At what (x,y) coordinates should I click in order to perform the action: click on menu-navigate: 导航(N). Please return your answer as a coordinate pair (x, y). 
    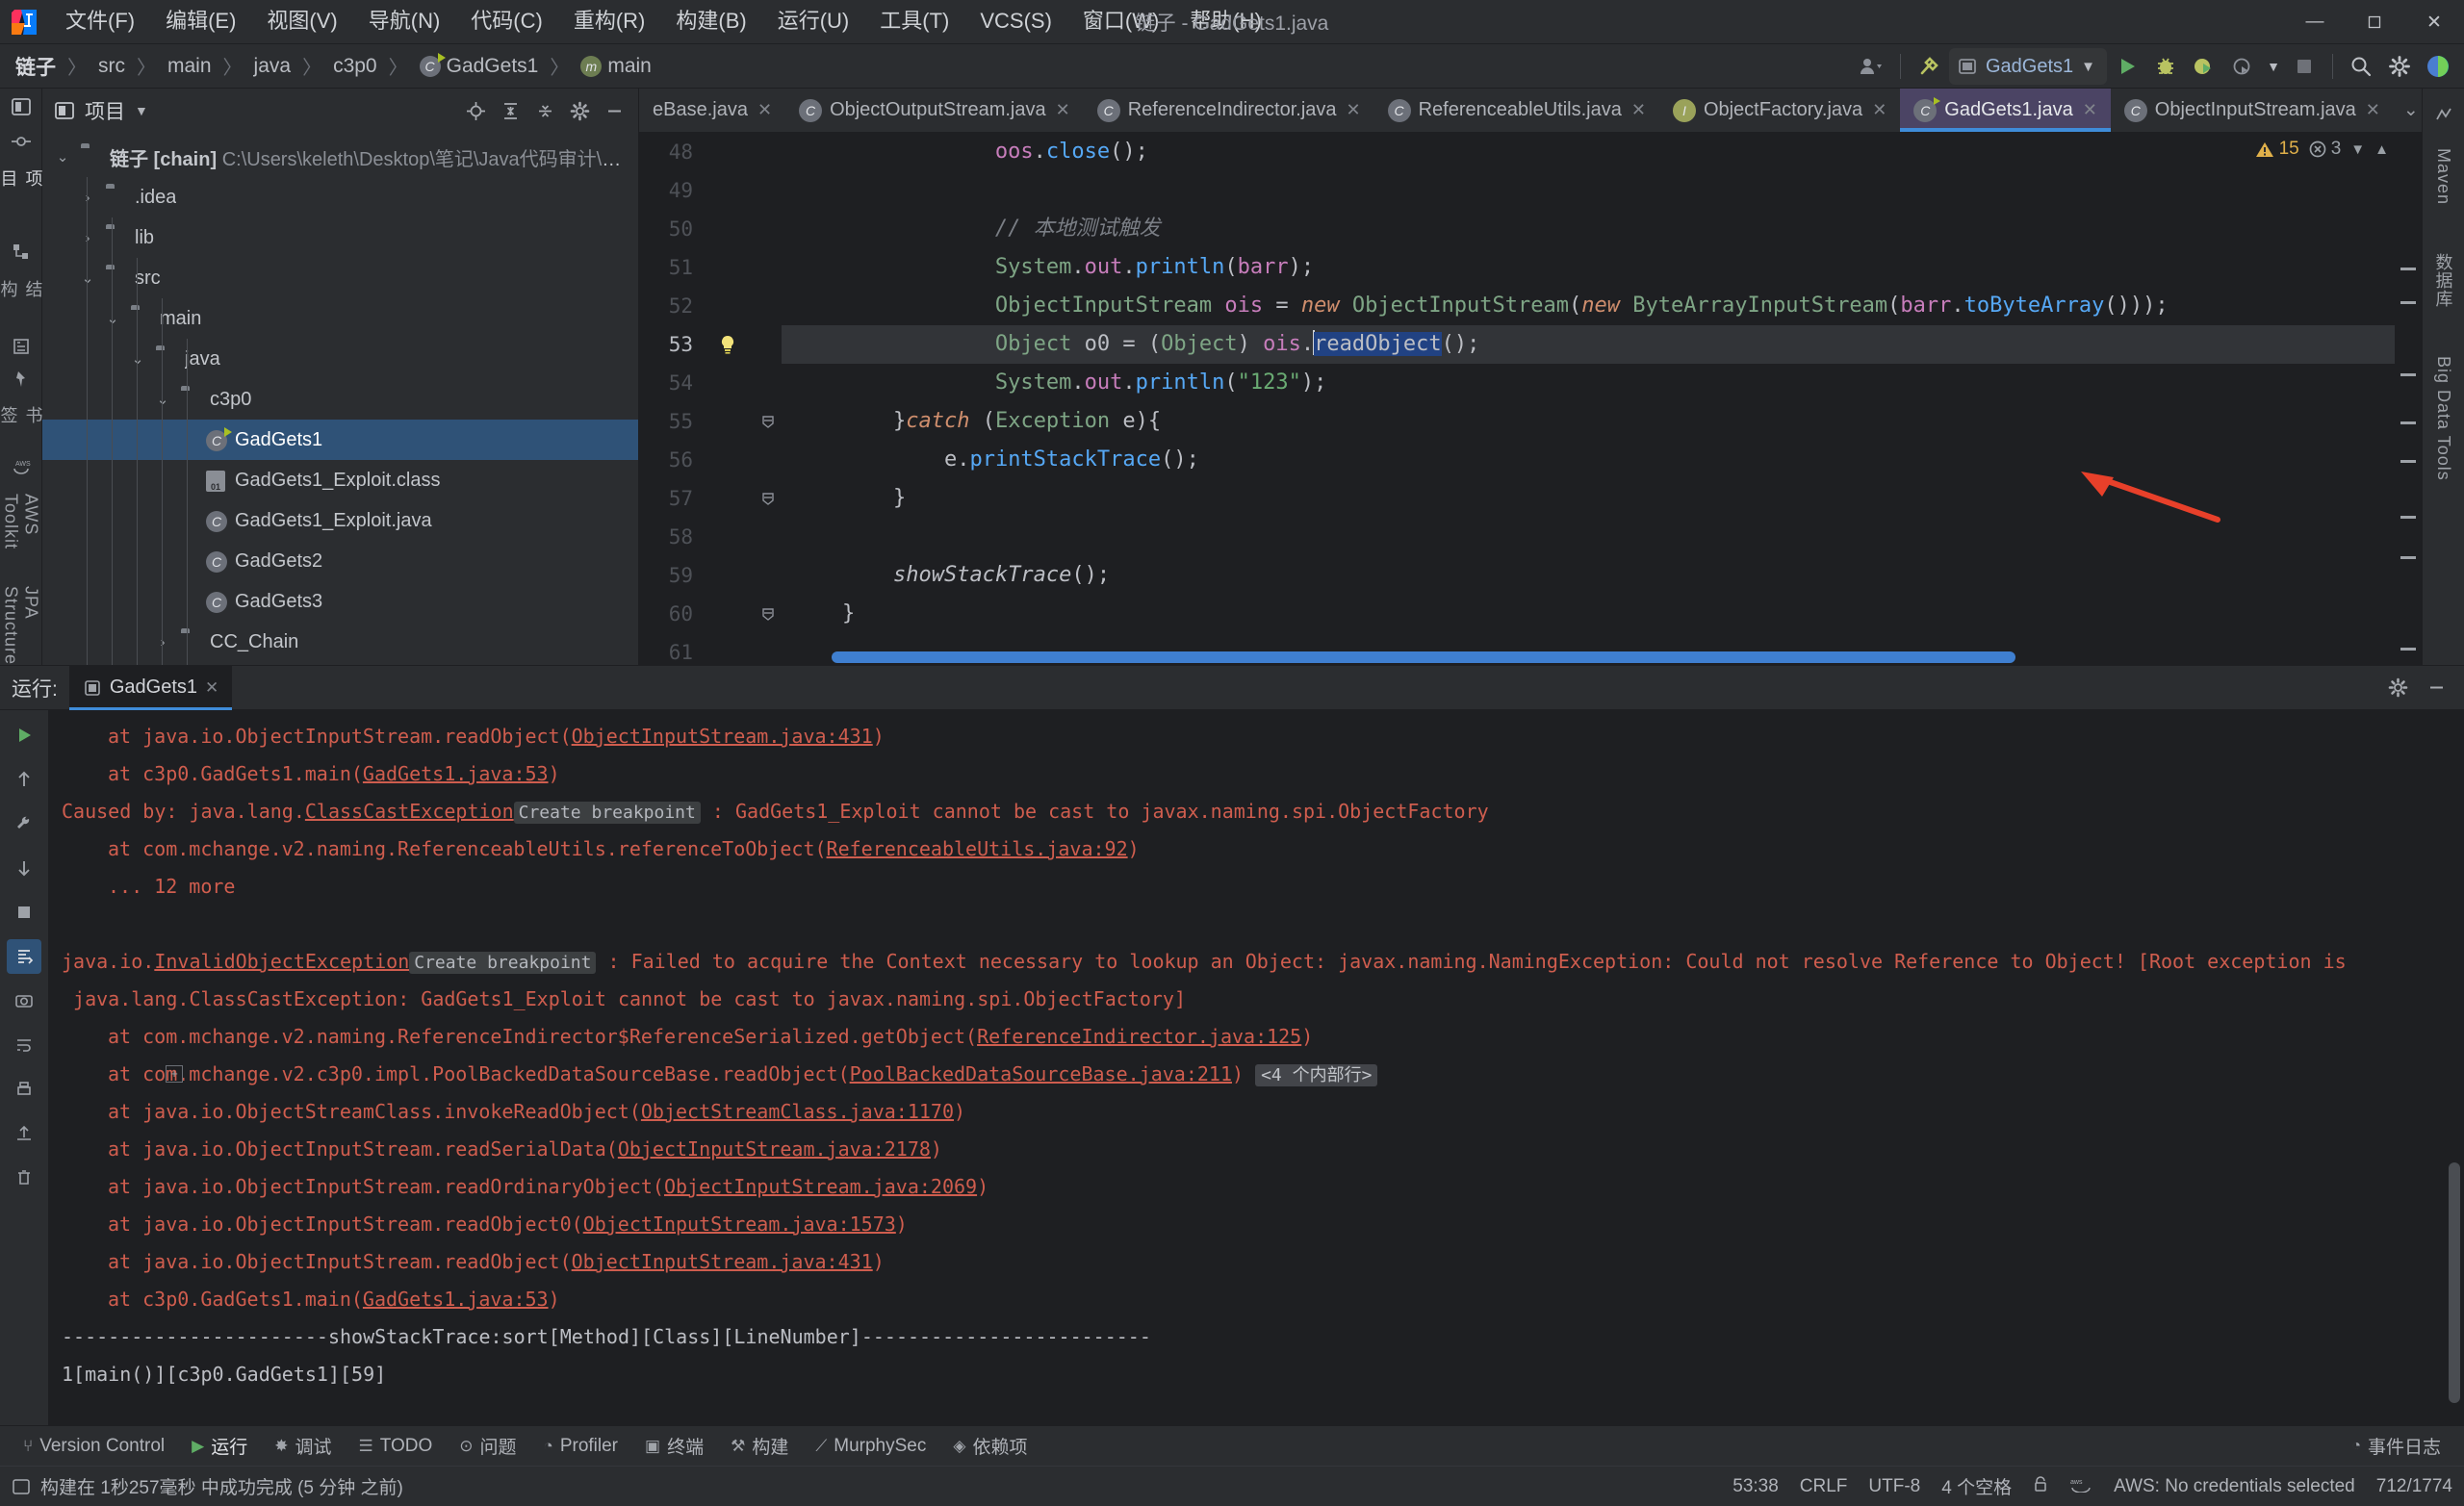
    Looking at the image, I should click on (404, 21).